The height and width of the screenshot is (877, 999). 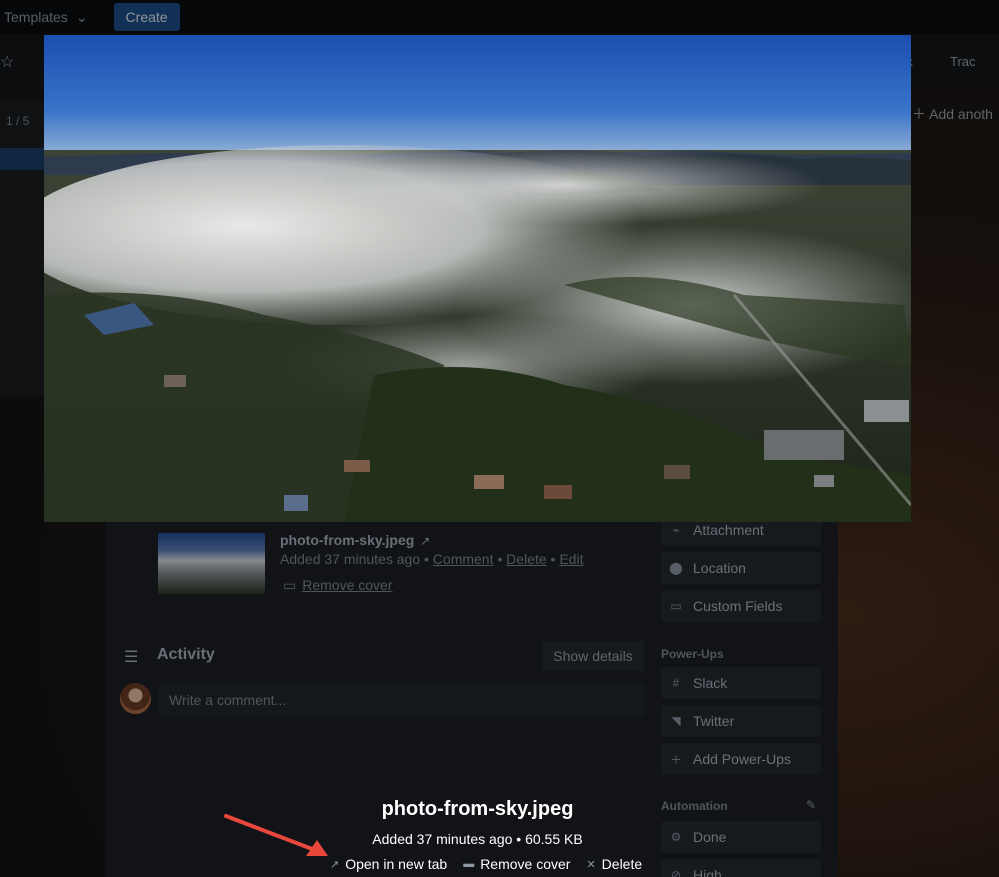 What do you see at coordinates (396, 864) in the screenshot?
I see `open-in-new-tab-label: Open in new tab` at bounding box center [396, 864].